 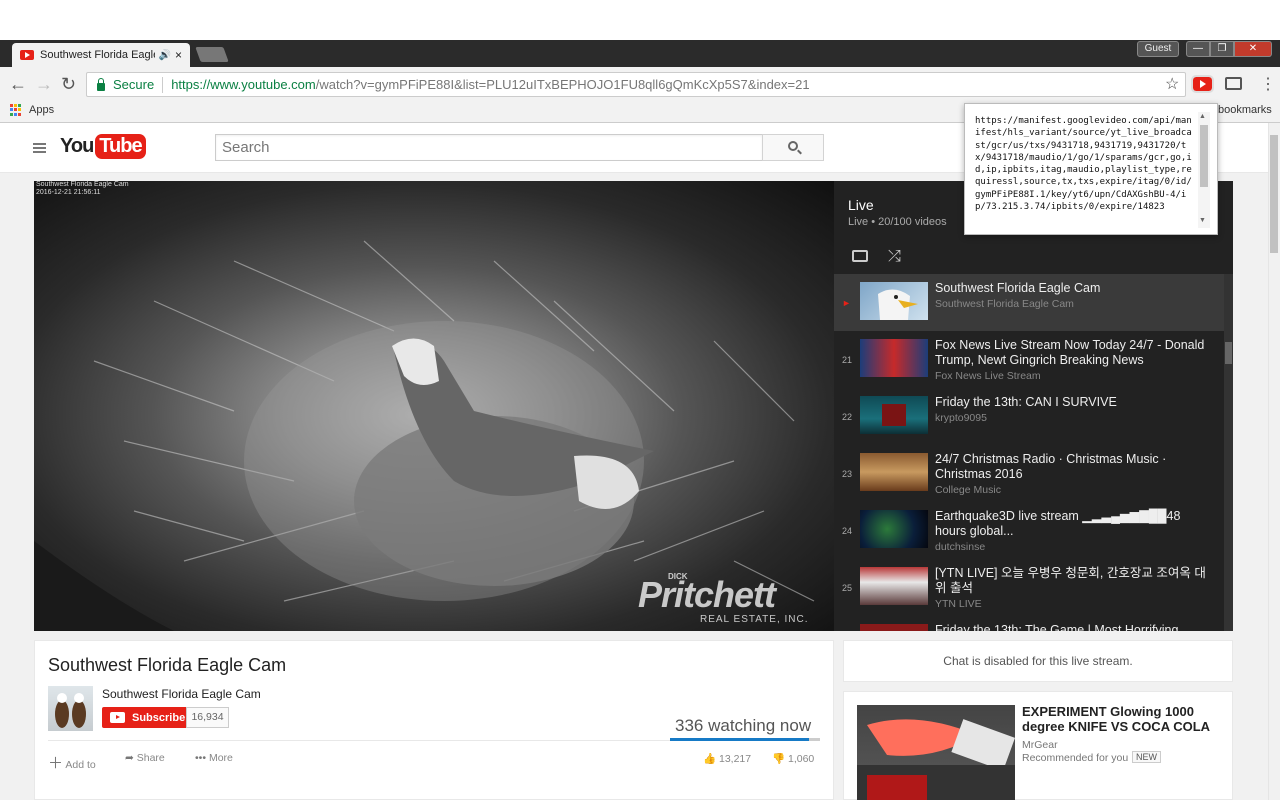 What do you see at coordinates (1245, 110) in the screenshot?
I see `other-bookmarks: bookmarks` at bounding box center [1245, 110].